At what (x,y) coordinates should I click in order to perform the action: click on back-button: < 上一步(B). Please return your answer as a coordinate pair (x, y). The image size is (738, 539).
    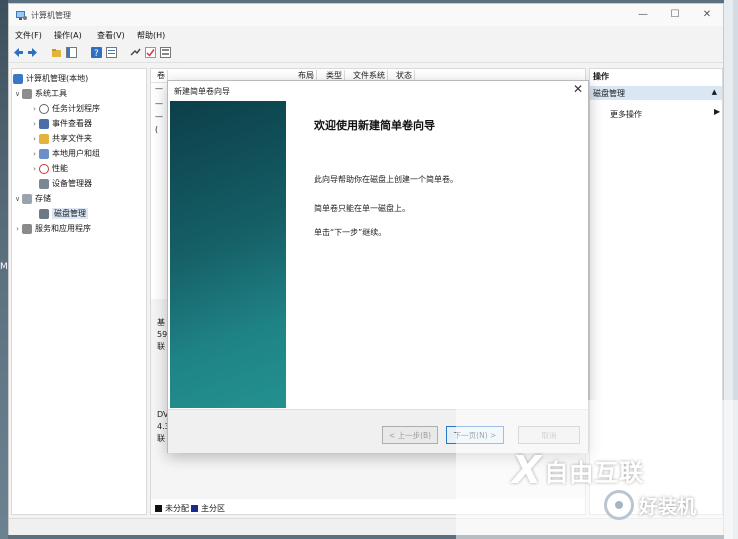
    Looking at the image, I should click on (410, 435).